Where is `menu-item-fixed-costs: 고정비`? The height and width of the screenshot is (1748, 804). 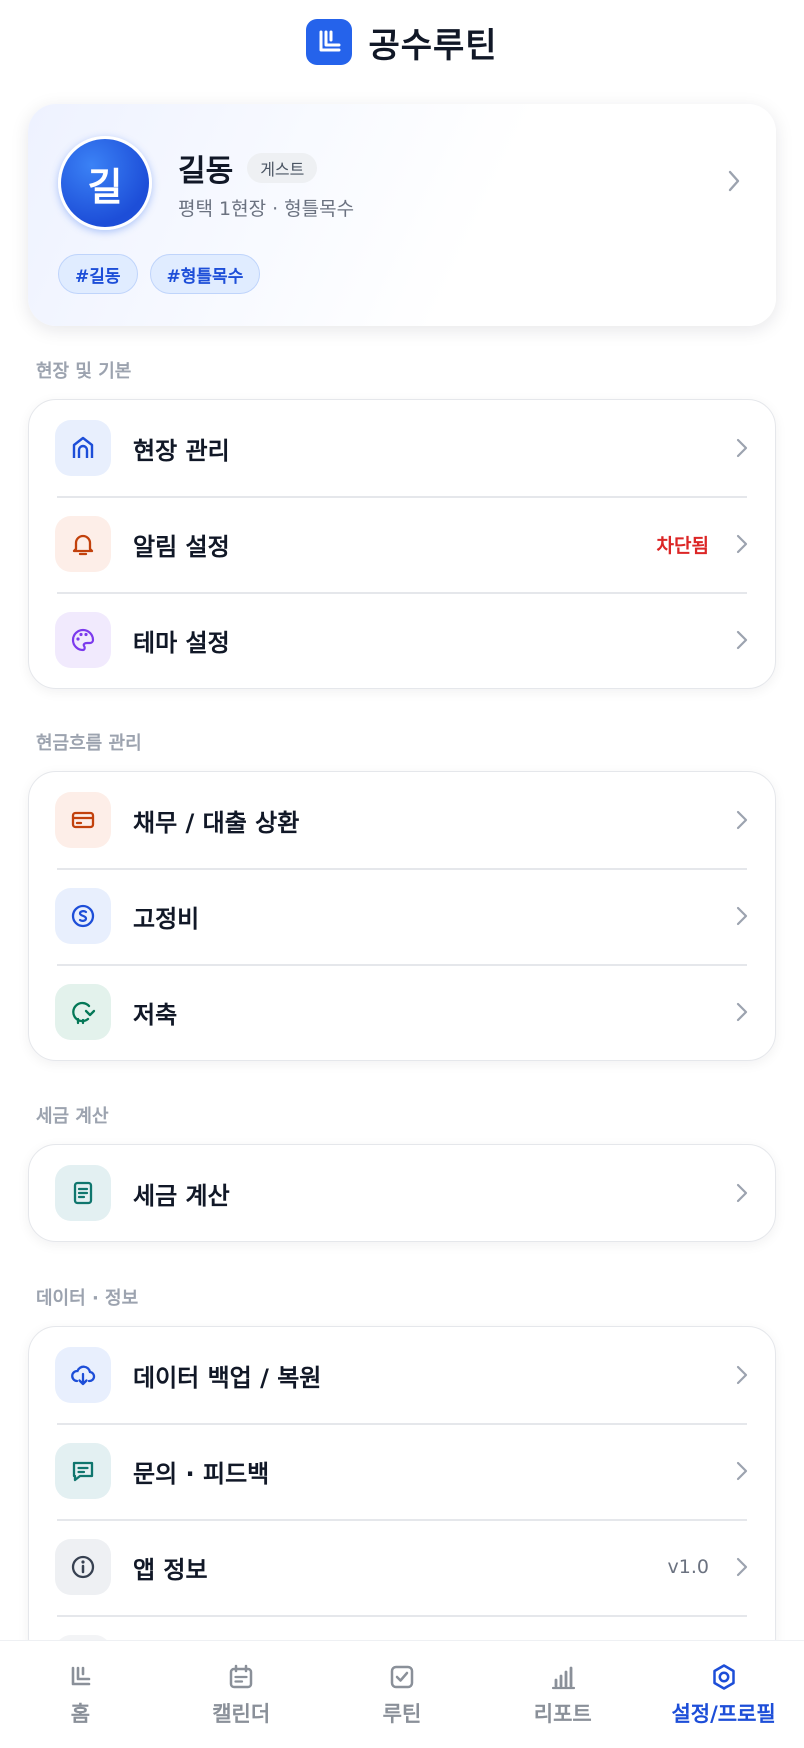 menu-item-fixed-costs: 고정비 is located at coordinates (402, 916).